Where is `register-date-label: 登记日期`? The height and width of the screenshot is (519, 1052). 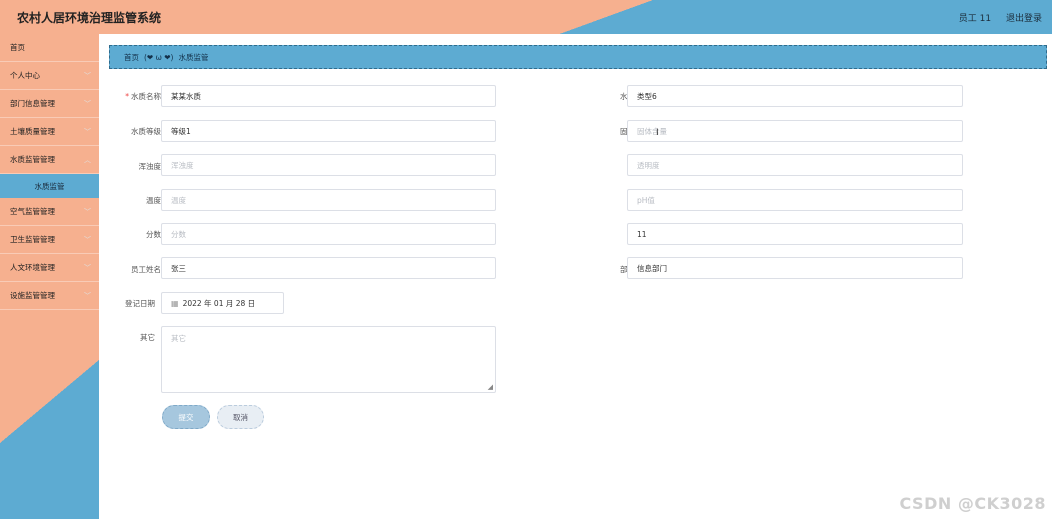
register-date-label: 登记日期 is located at coordinates (140, 303).